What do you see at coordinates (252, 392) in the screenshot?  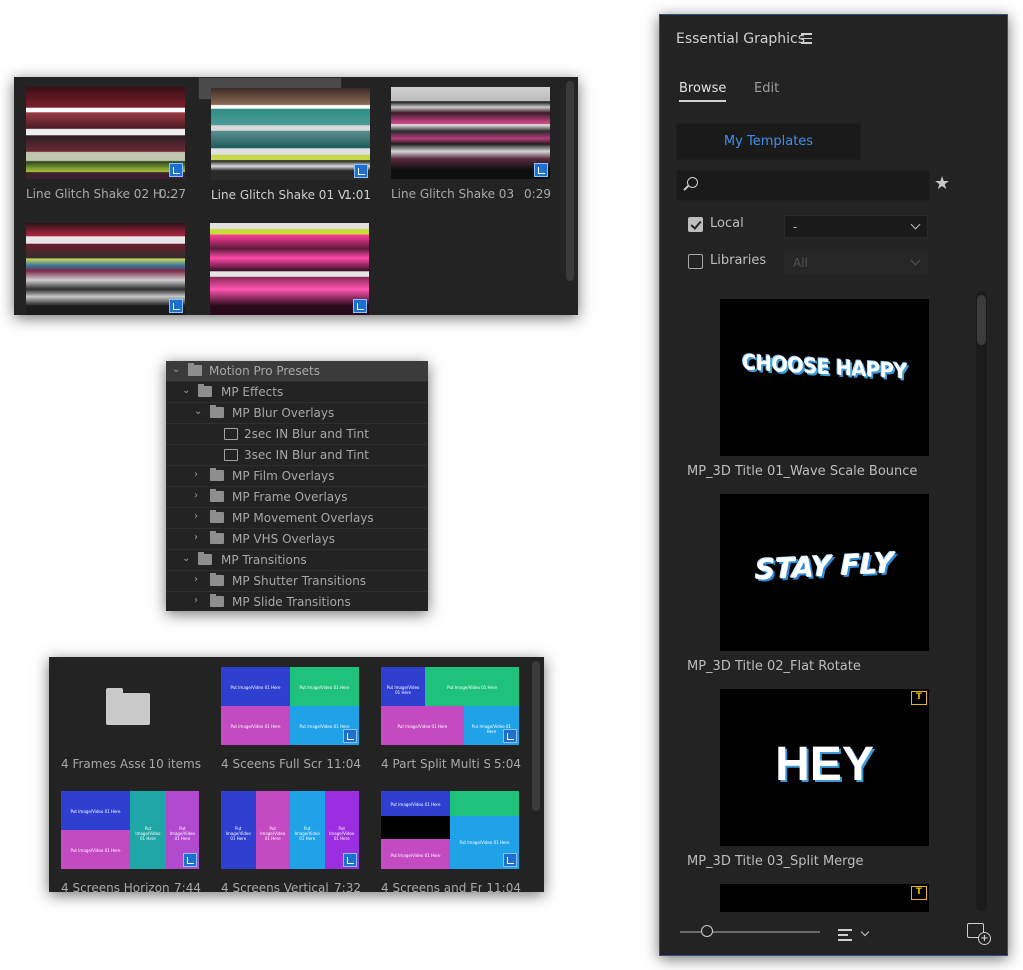 I see `tree-label: MP Effects` at bounding box center [252, 392].